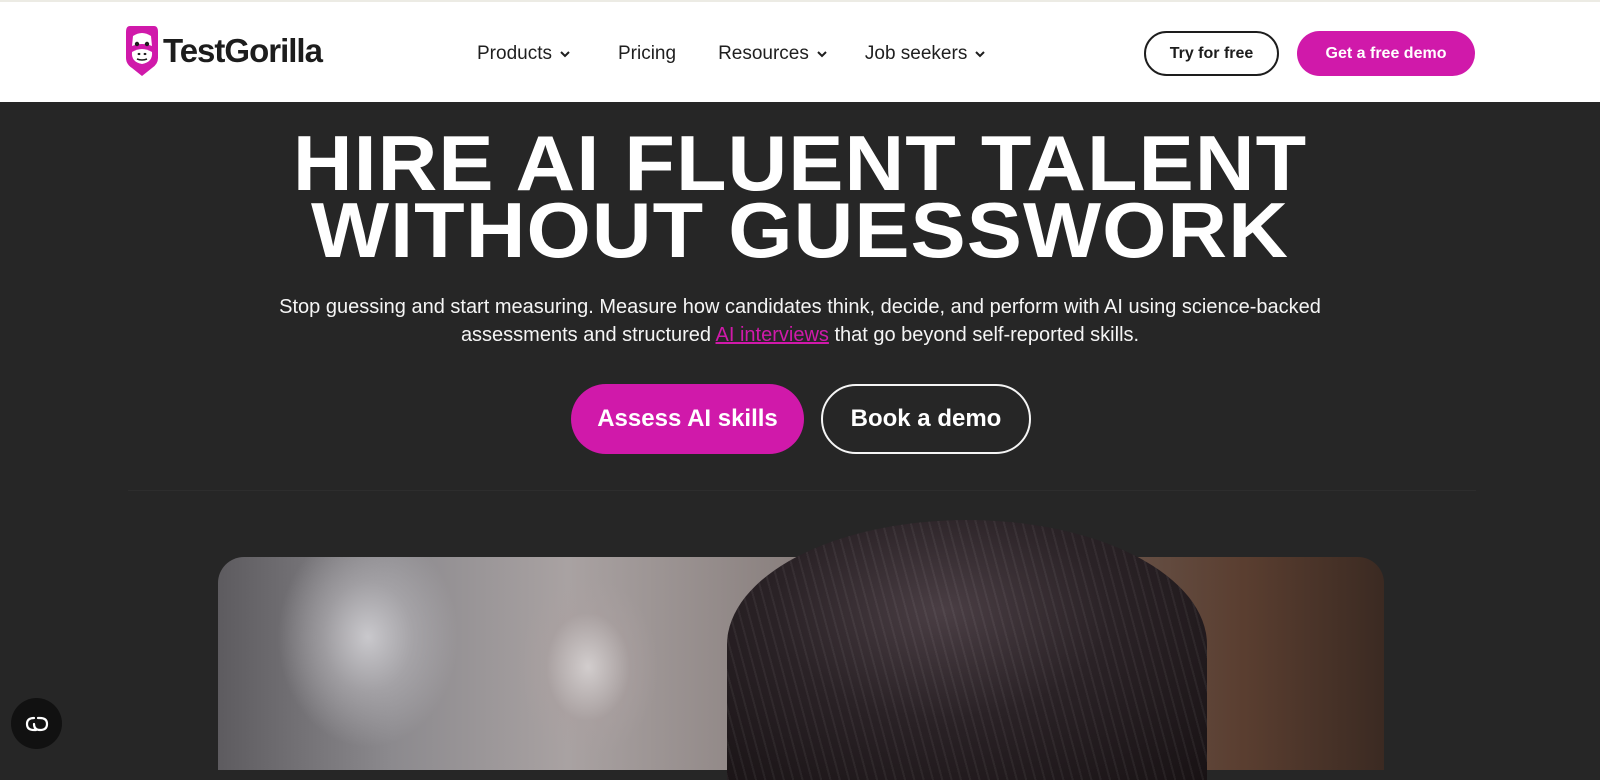 The height and width of the screenshot is (780, 1600). I want to click on nav-item-job-seekers: Job seekers, so click(926, 54).